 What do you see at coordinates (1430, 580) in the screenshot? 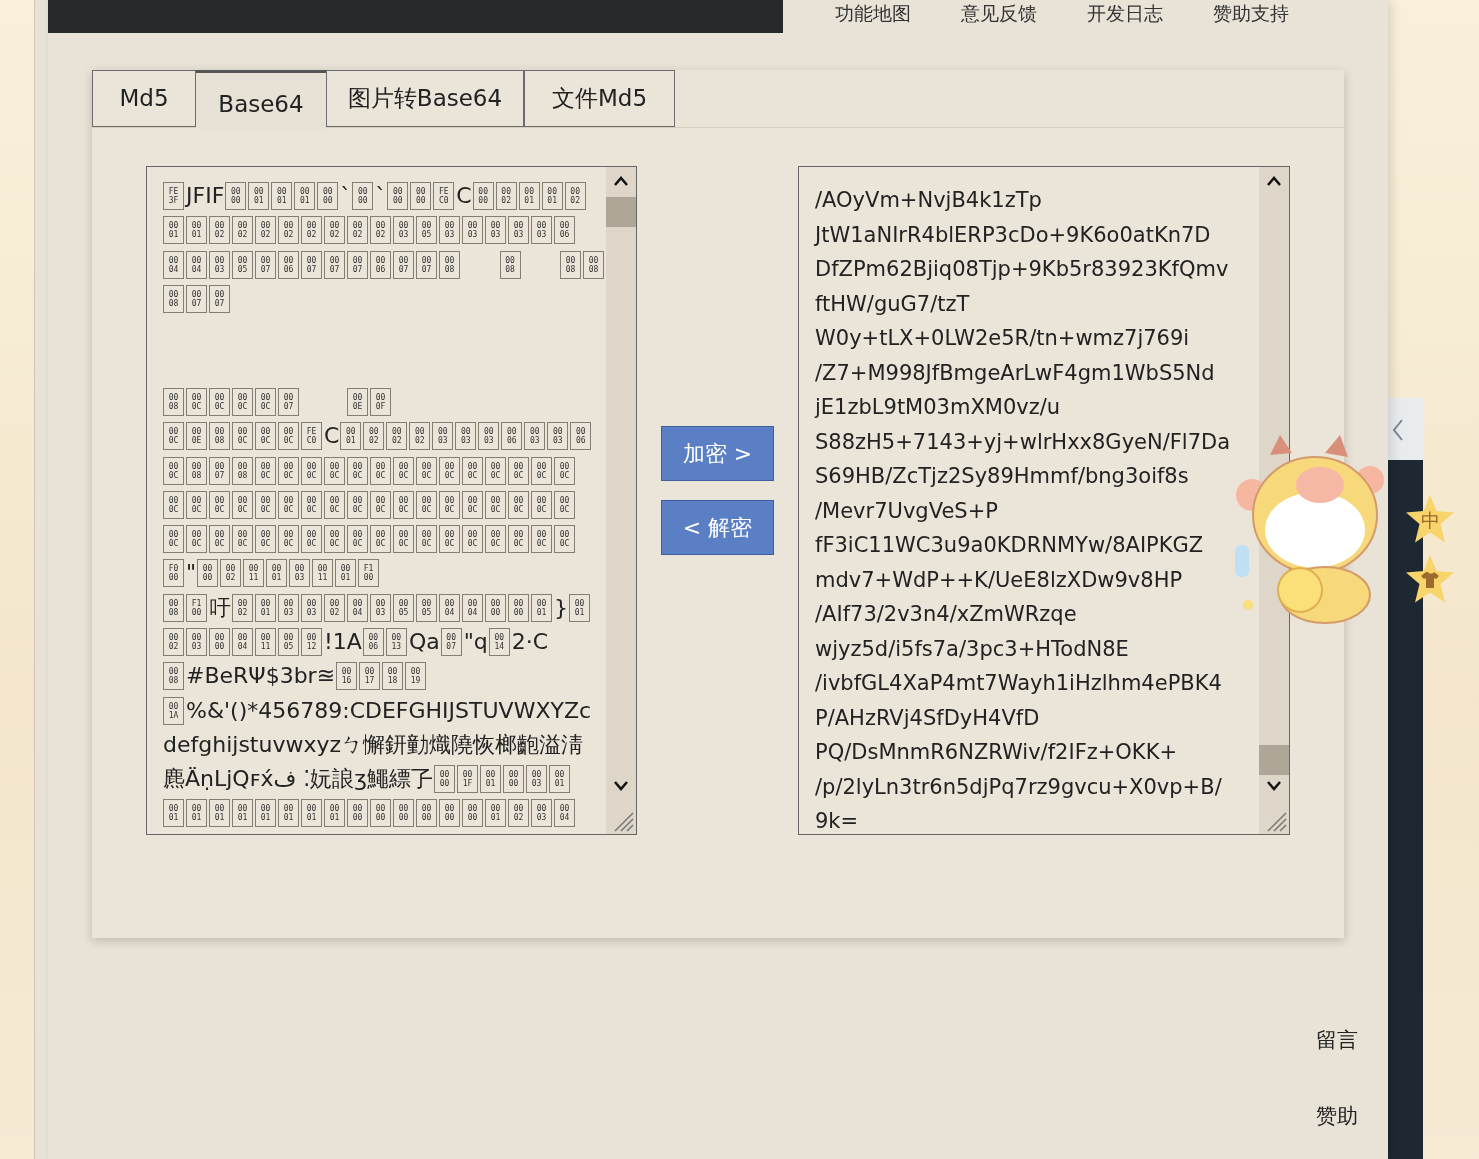
I see `shirt-icon` at bounding box center [1430, 580].